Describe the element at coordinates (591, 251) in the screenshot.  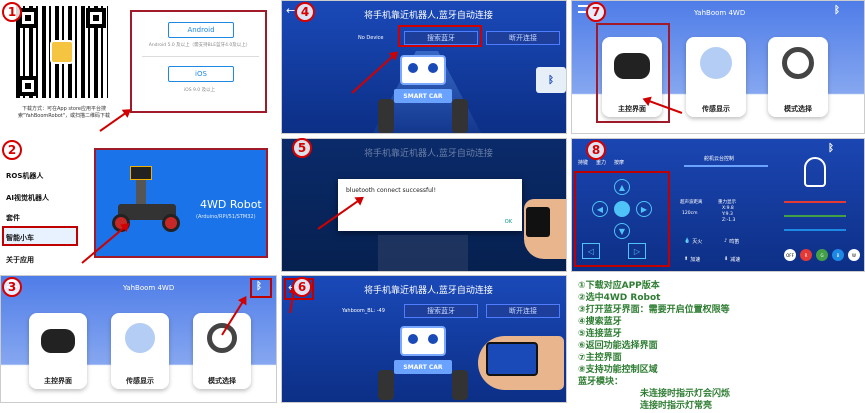
I see `rotate-left-button: ◁` at that location.